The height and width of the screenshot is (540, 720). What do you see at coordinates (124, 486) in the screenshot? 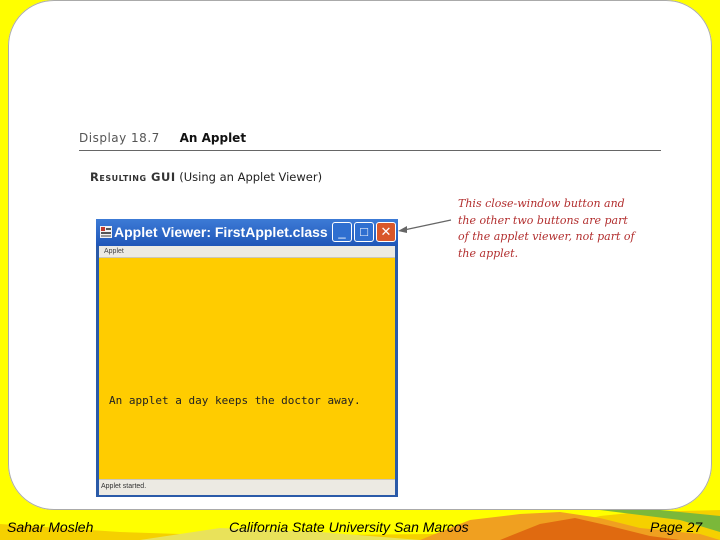
I see `status-text: Applet started.` at bounding box center [124, 486].